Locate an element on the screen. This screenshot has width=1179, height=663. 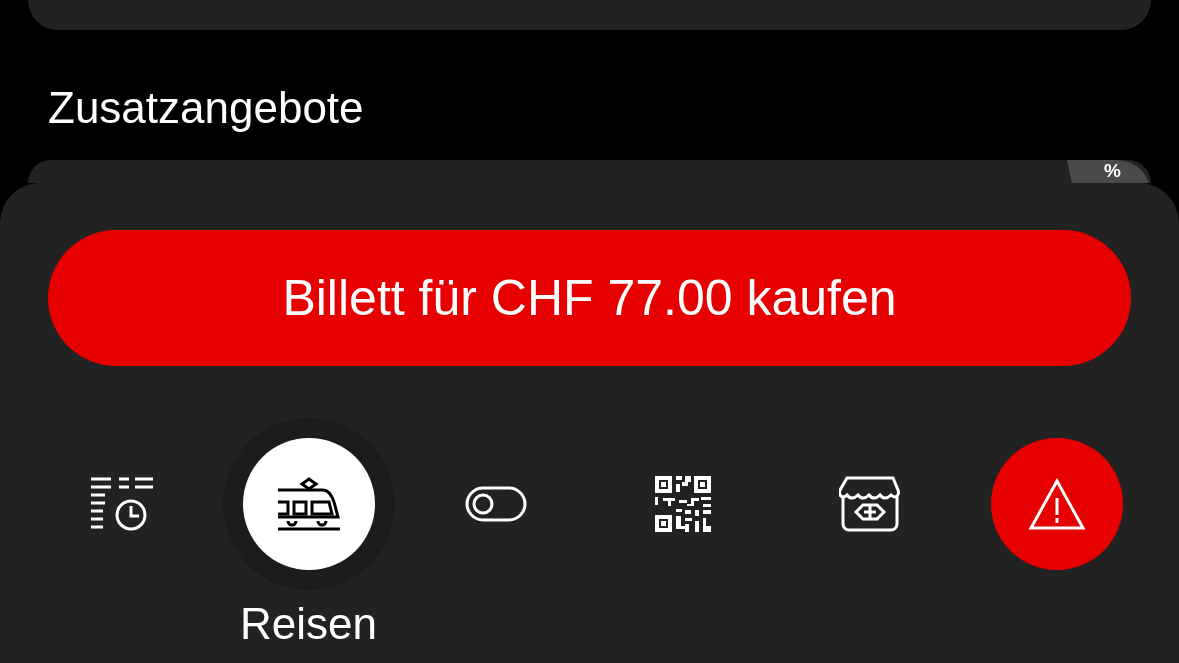
shop-icon is located at coordinates (869, 504).